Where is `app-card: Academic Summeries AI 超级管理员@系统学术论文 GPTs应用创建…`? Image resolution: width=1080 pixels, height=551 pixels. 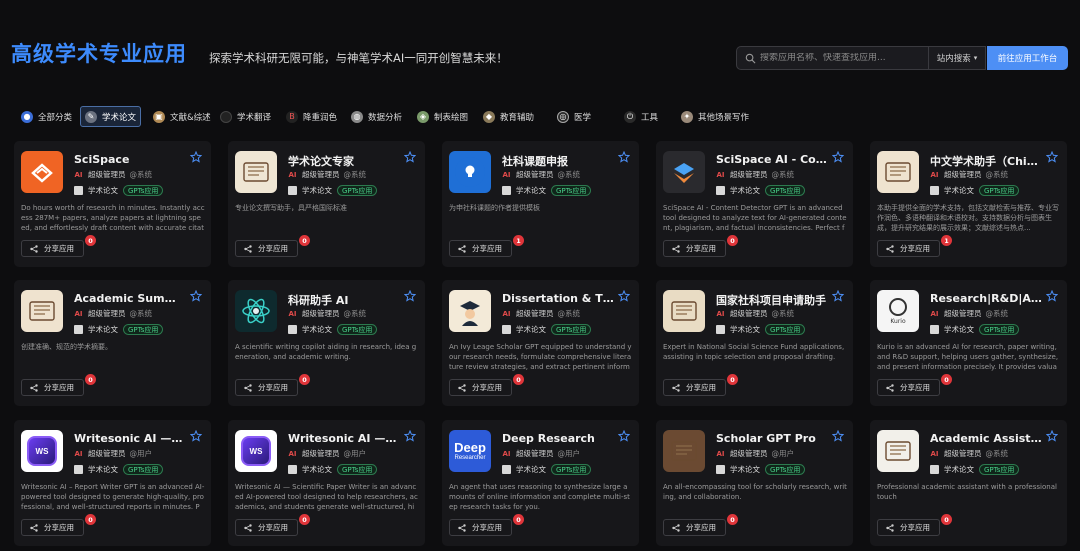 app-card: Academic Summeries AI 超级管理员@系统学术论文 GPTs应用创建… is located at coordinates (112, 343).